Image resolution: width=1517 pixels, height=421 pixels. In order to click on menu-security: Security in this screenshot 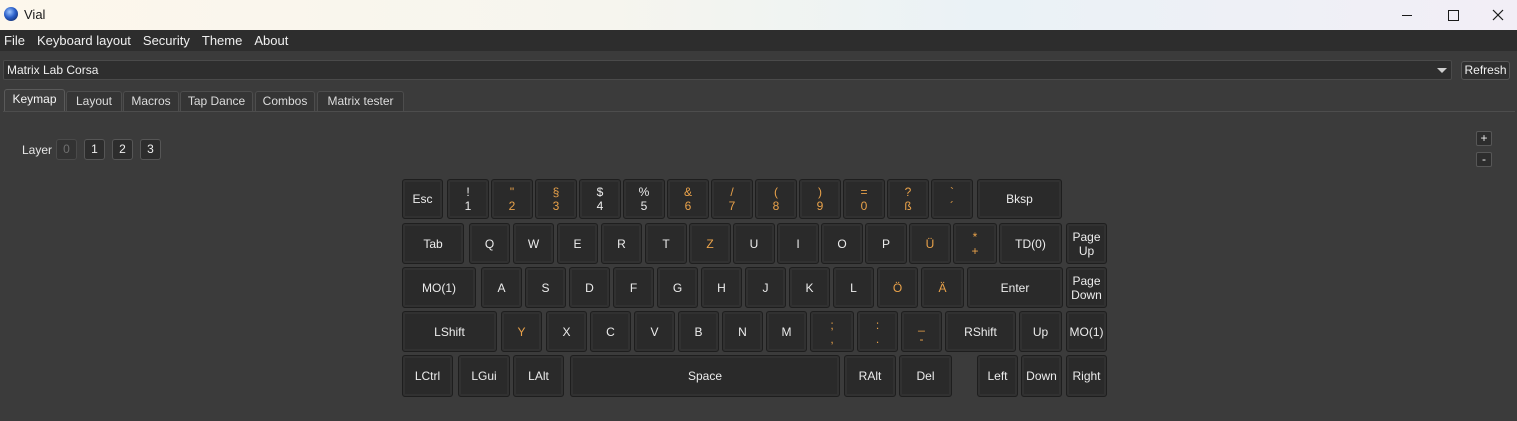, I will do `click(167, 40)`.